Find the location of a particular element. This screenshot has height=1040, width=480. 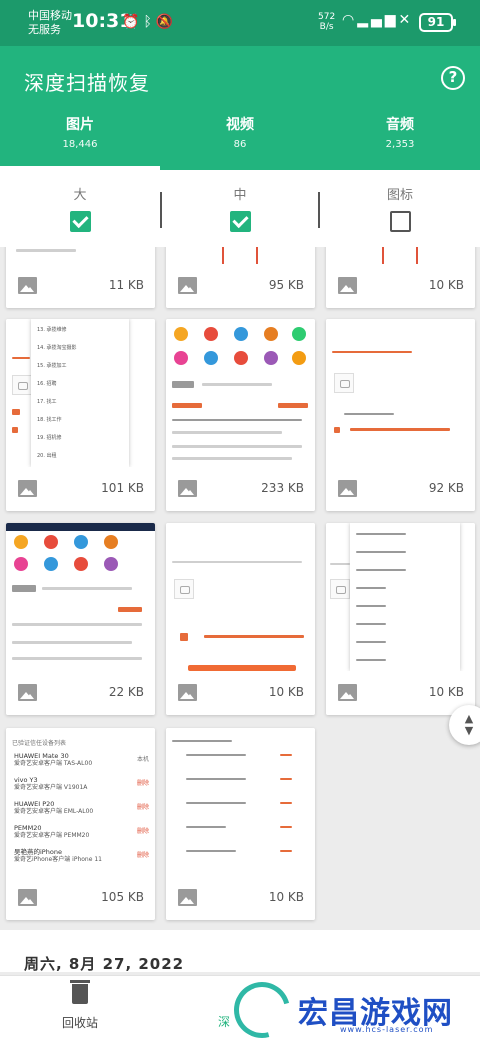

file-size: 22 KB is located at coordinates (126, 692).